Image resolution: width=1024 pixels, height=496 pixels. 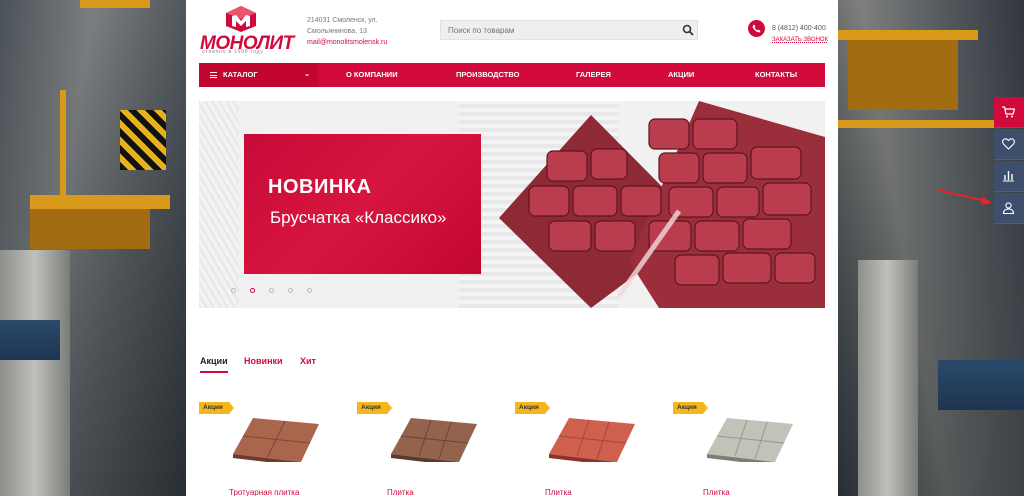 I want to click on chart-icon, so click(x=1008, y=176).